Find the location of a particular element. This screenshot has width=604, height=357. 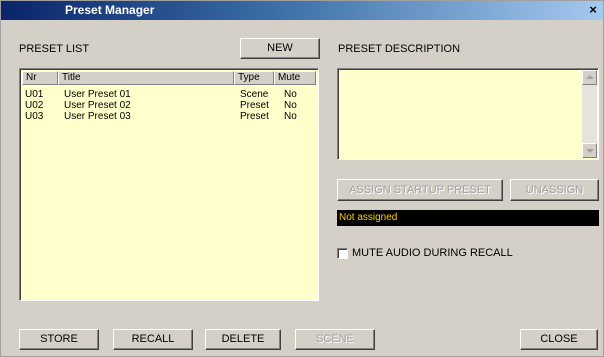

column-header-title: Title is located at coordinates (146, 78).